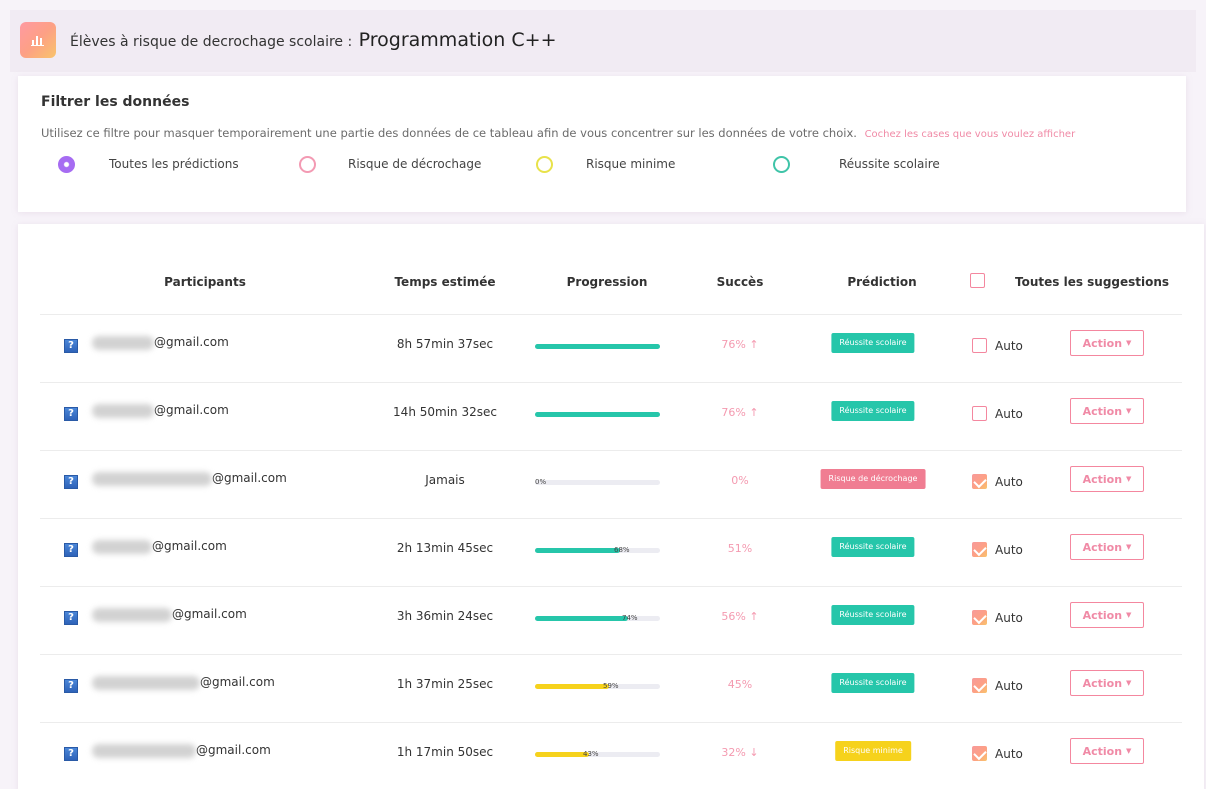  What do you see at coordinates (445, 548) in the screenshot?
I see `estimated-time: 2h 13min 45sec` at bounding box center [445, 548].